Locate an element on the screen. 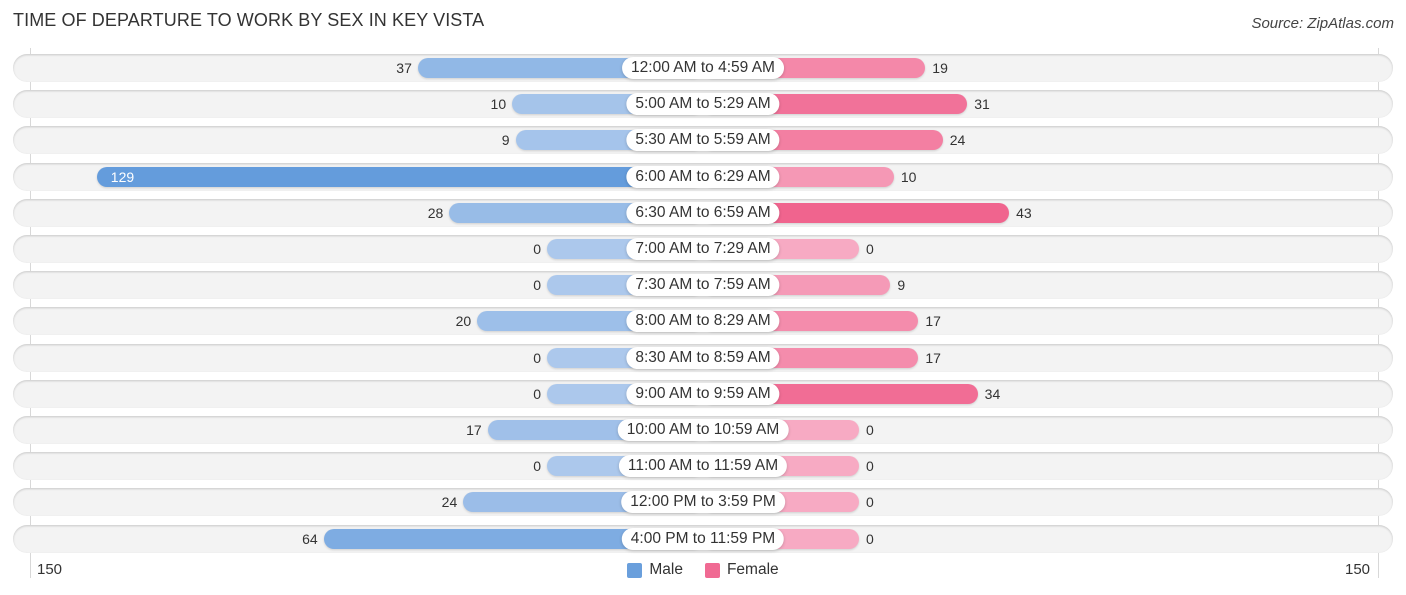  category-label: 6:30 AM to 6:59 AM is located at coordinates (703, 212).